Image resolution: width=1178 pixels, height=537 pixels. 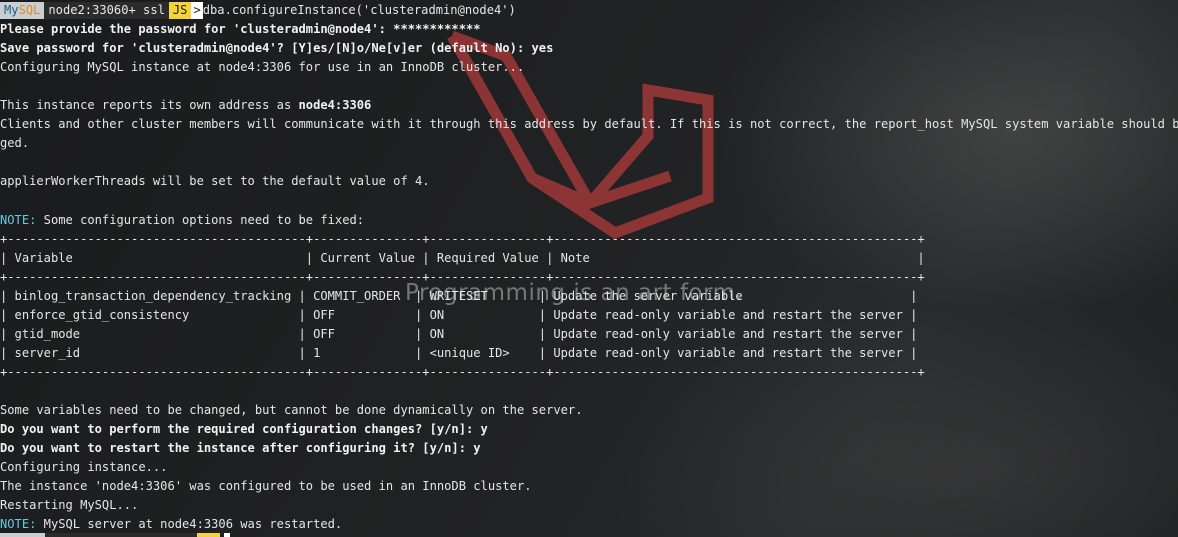 I want to click on mysql-badge: MySQL, so click(x=22, y=10).